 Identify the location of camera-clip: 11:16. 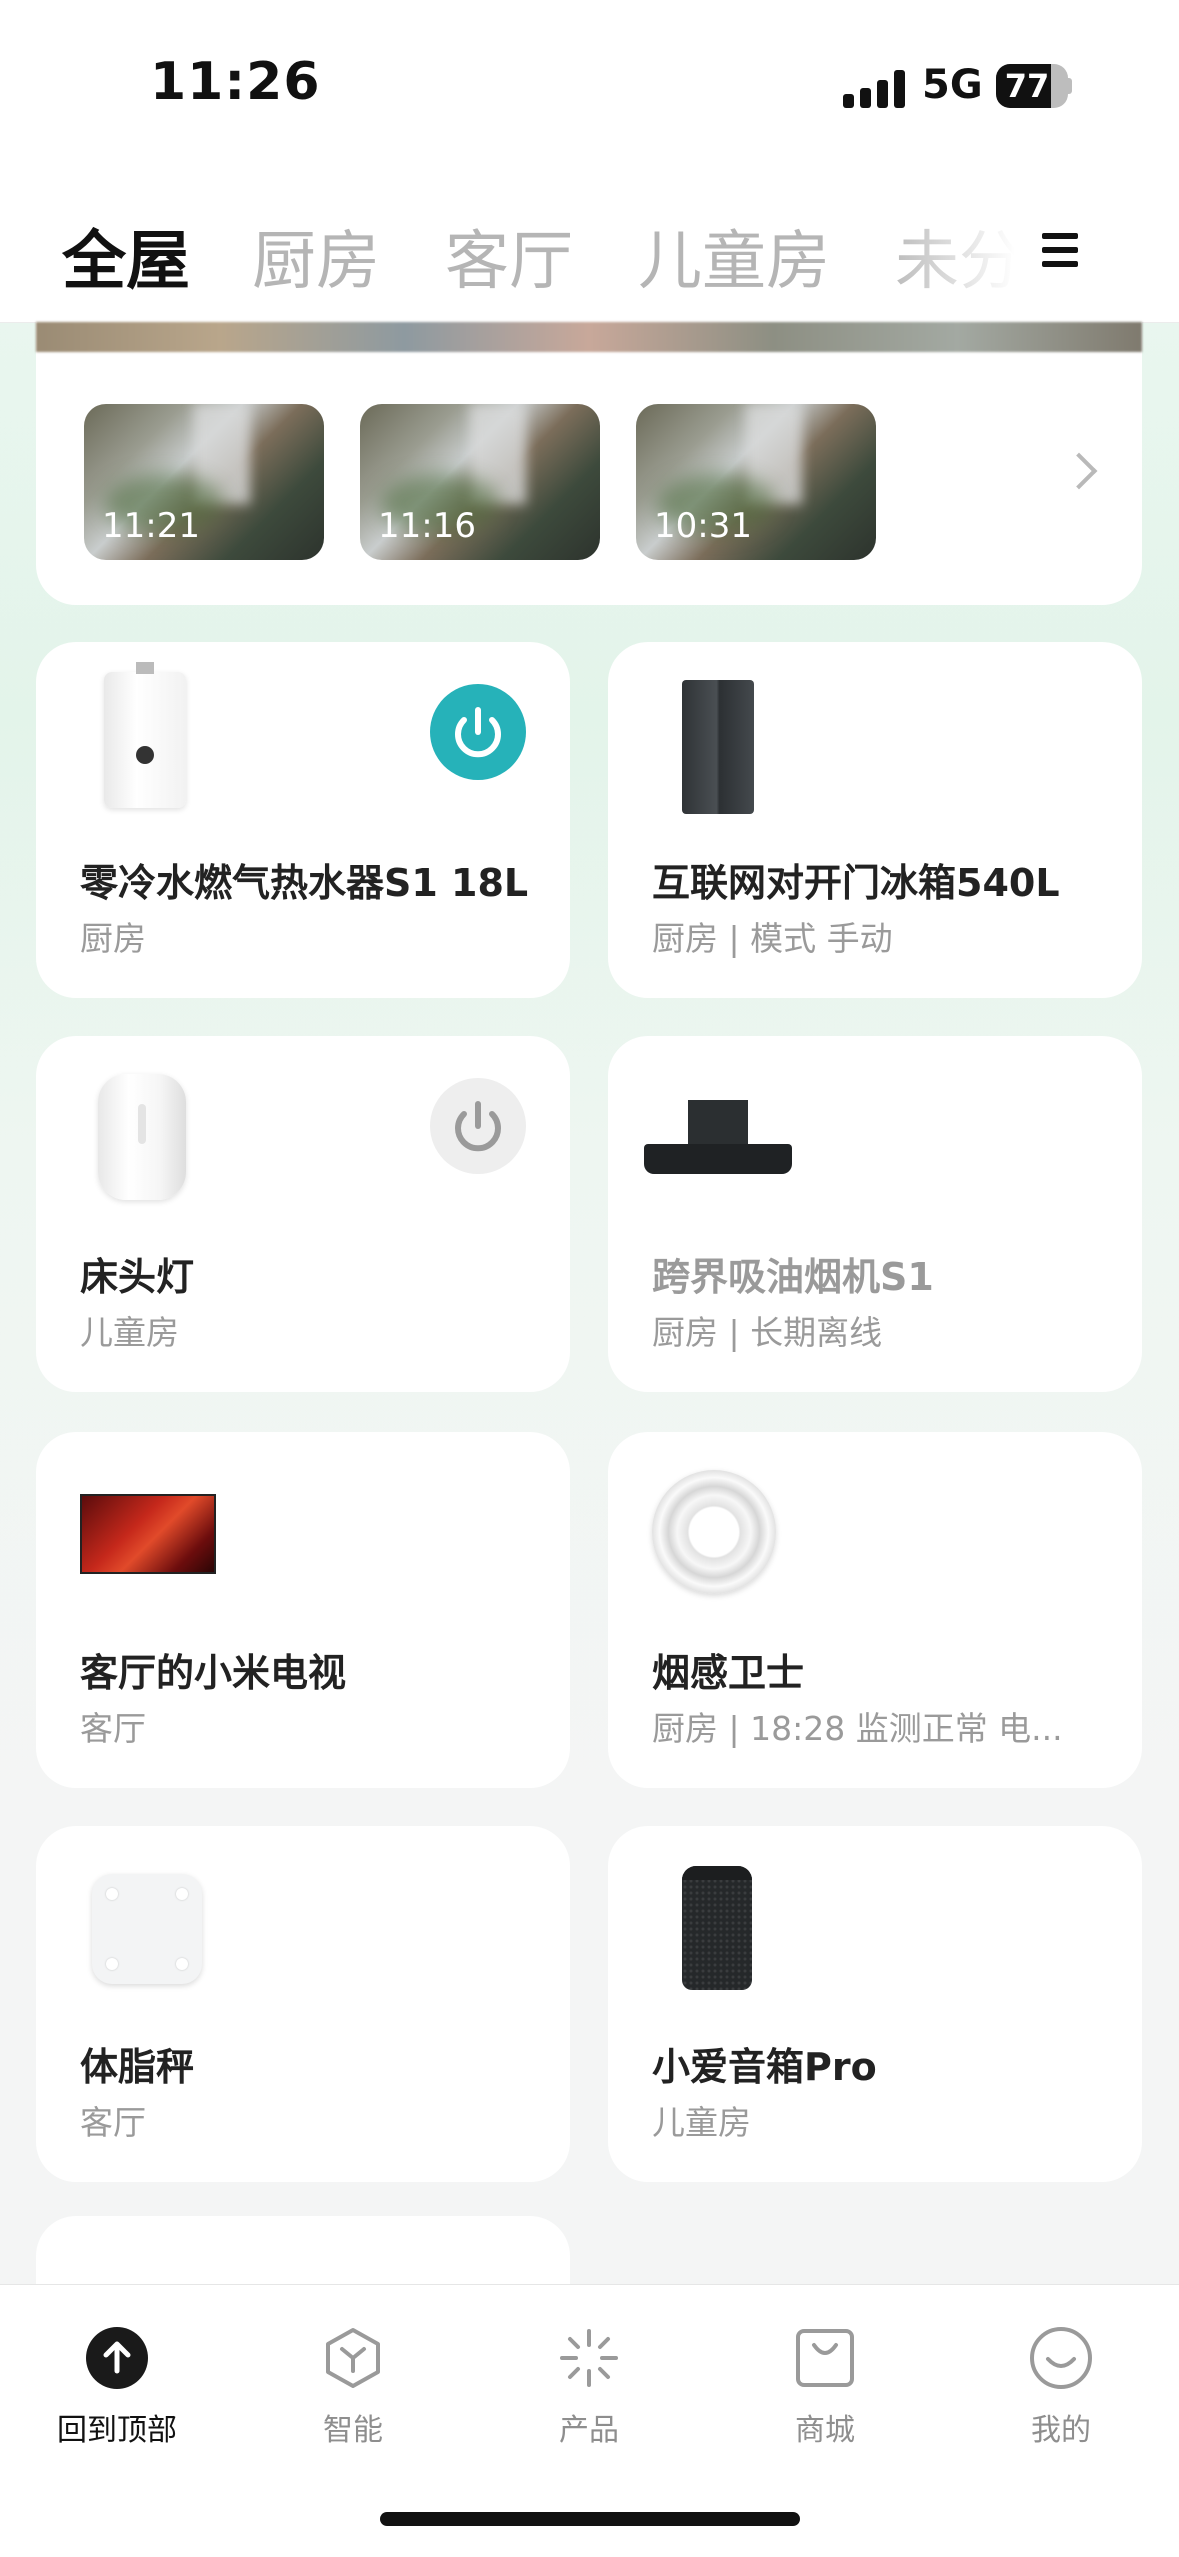
(480, 482).